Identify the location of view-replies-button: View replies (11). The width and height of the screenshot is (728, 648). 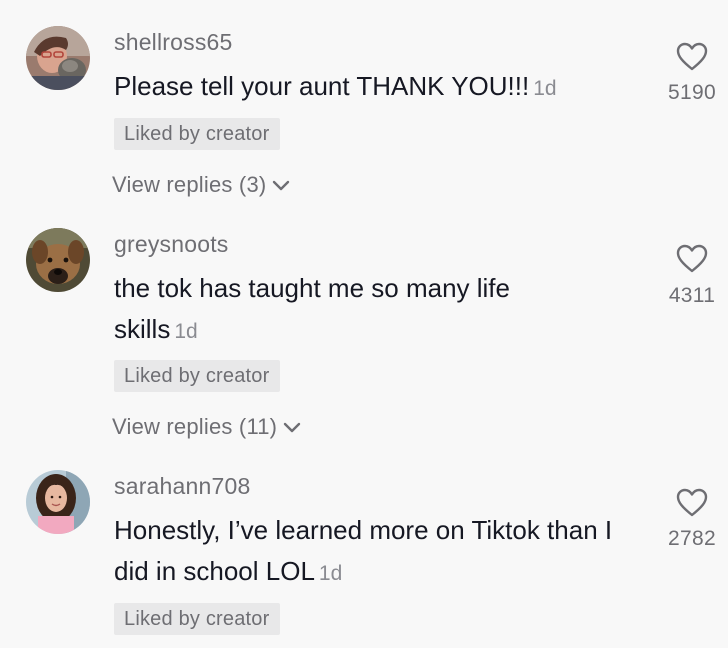
(207, 427).